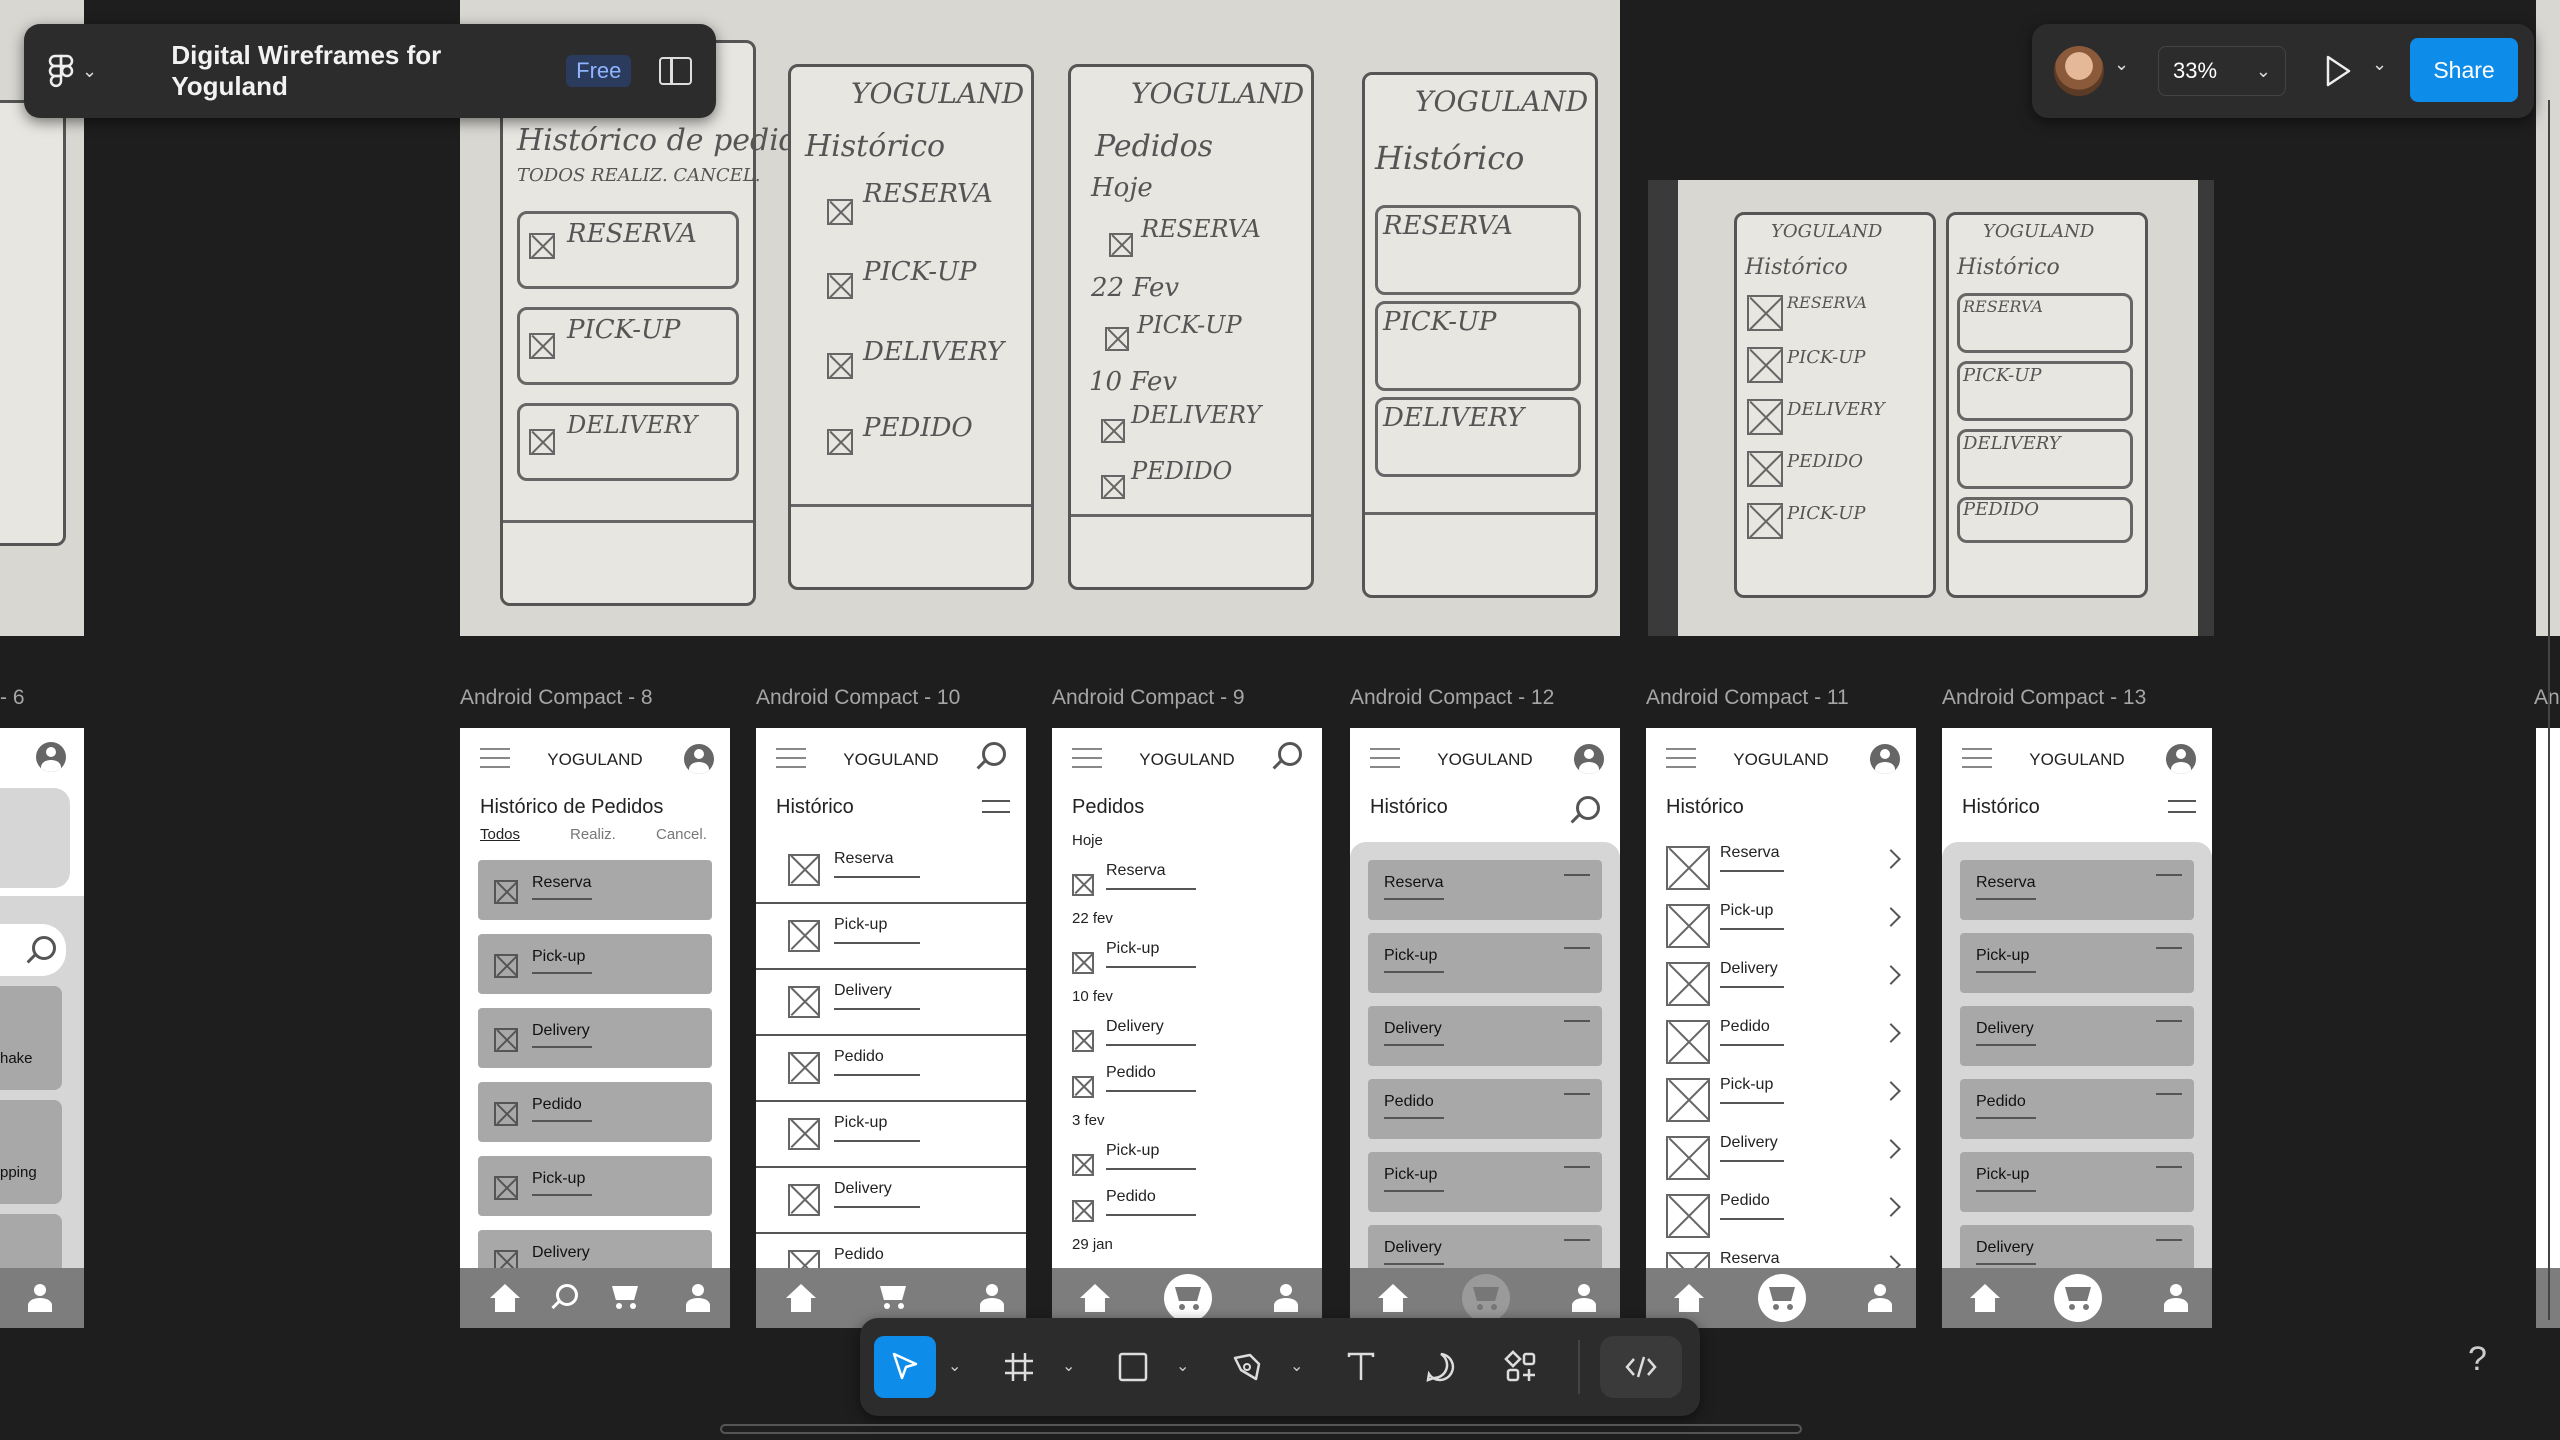 The width and height of the screenshot is (2560, 1440). Describe the element at coordinates (675, 71) in the screenshot. I see `sidebar-toggle-icon` at that location.